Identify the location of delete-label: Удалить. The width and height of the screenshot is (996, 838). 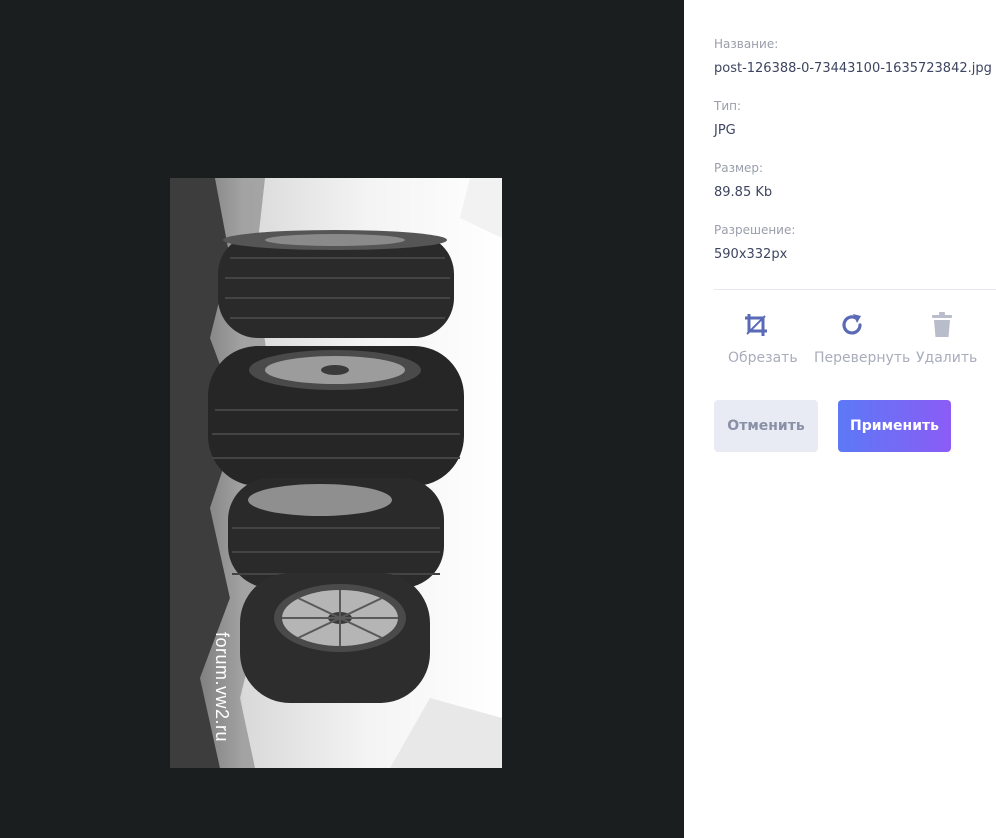
(947, 358).